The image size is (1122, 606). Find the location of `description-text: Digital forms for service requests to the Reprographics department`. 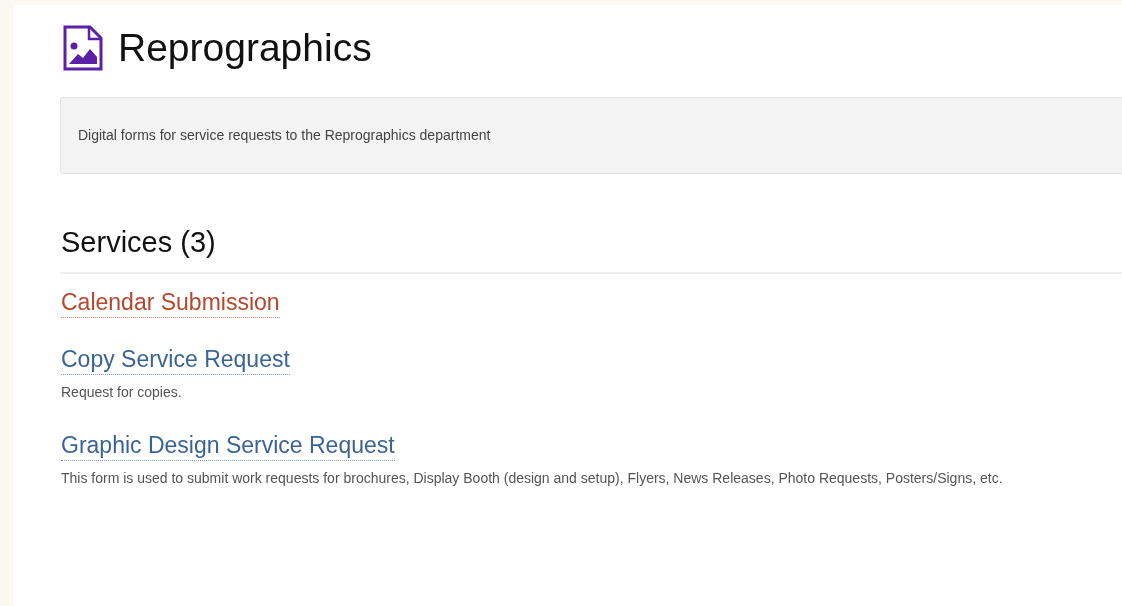

description-text: Digital forms for service requests to the Reprographics department is located at coordinates (284, 135).